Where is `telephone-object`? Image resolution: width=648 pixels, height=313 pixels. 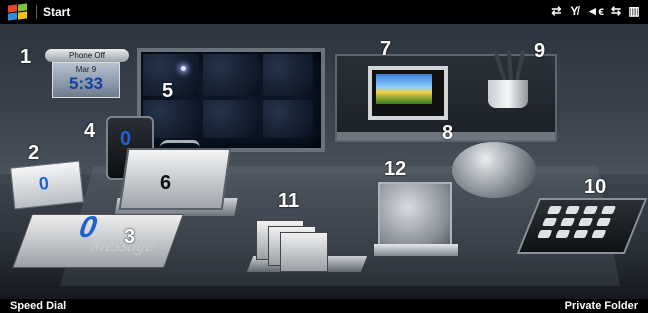 telephone-object is located at coordinates (494, 170).